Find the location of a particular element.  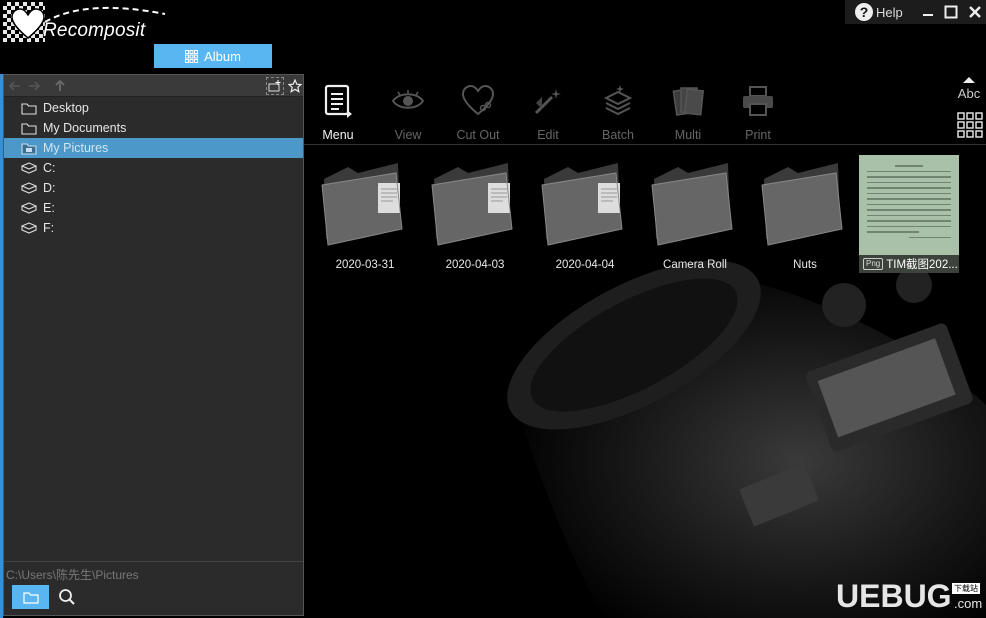

tool-label: Print is located at coordinates (758, 135).